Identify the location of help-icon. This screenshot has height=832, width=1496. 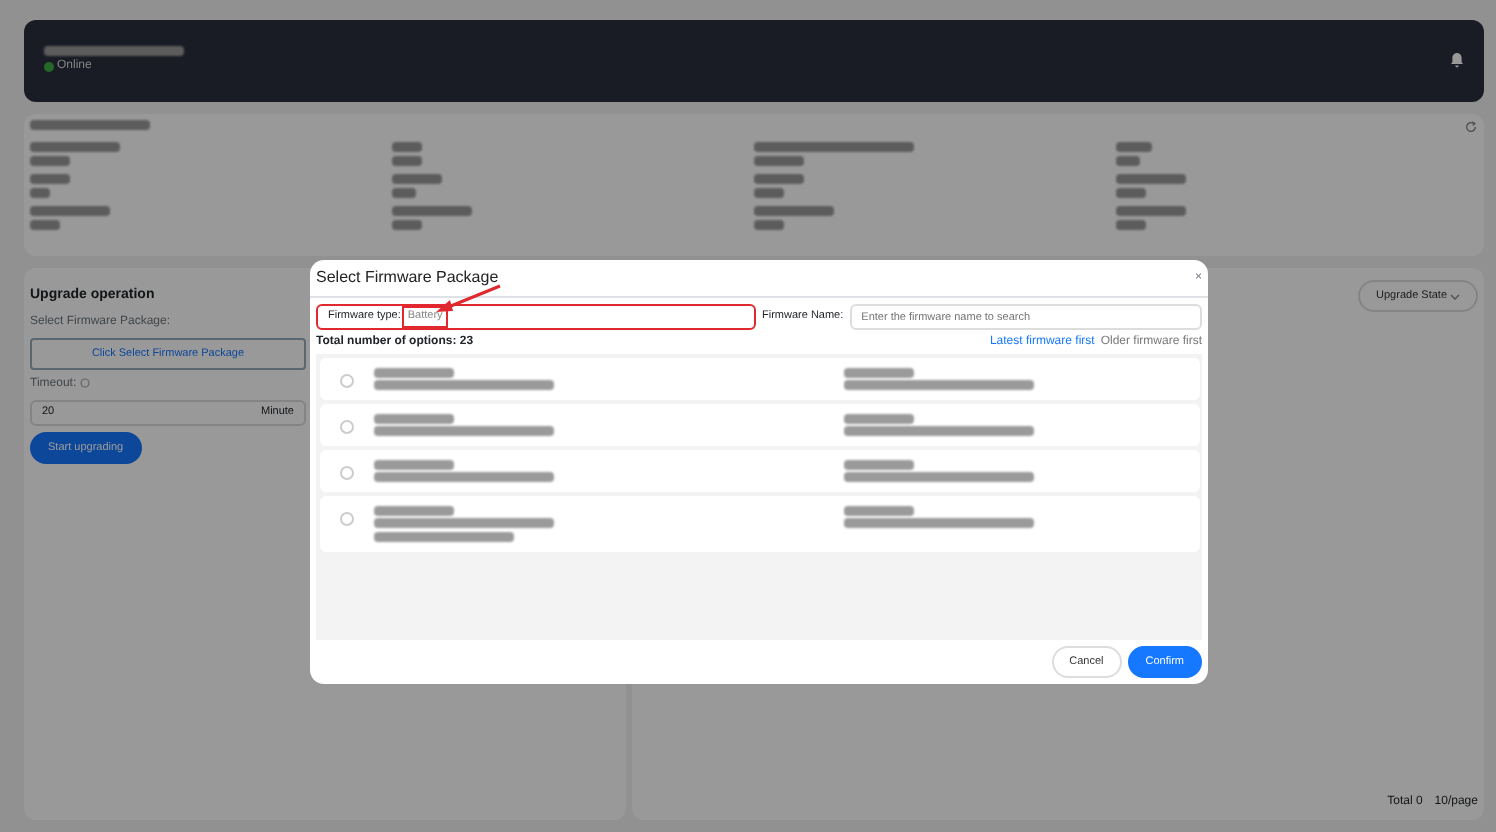
(84, 384).